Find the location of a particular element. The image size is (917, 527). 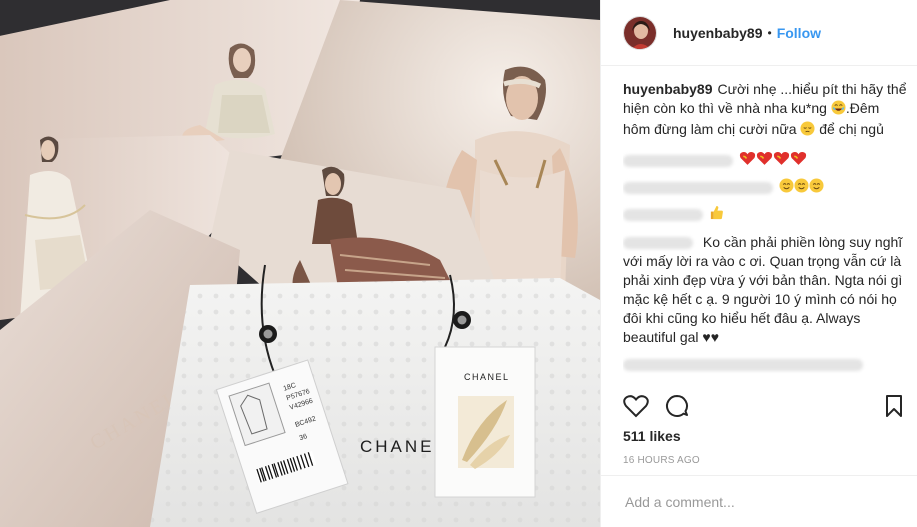

comment-bubble-icon is located at coordinates (677, 406).